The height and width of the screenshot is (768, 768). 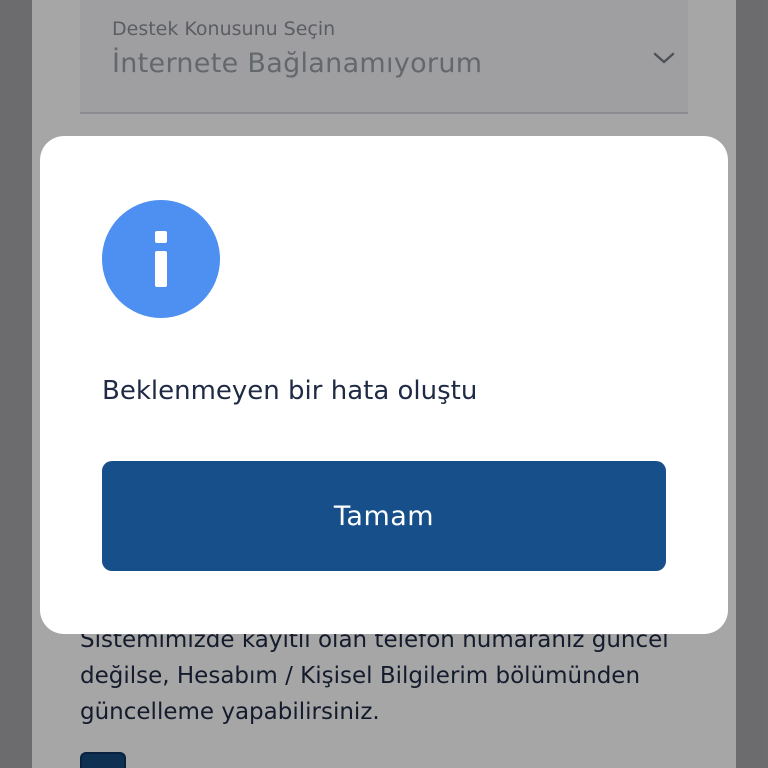 I want to click on info-icon, so click(x=161, y=259).